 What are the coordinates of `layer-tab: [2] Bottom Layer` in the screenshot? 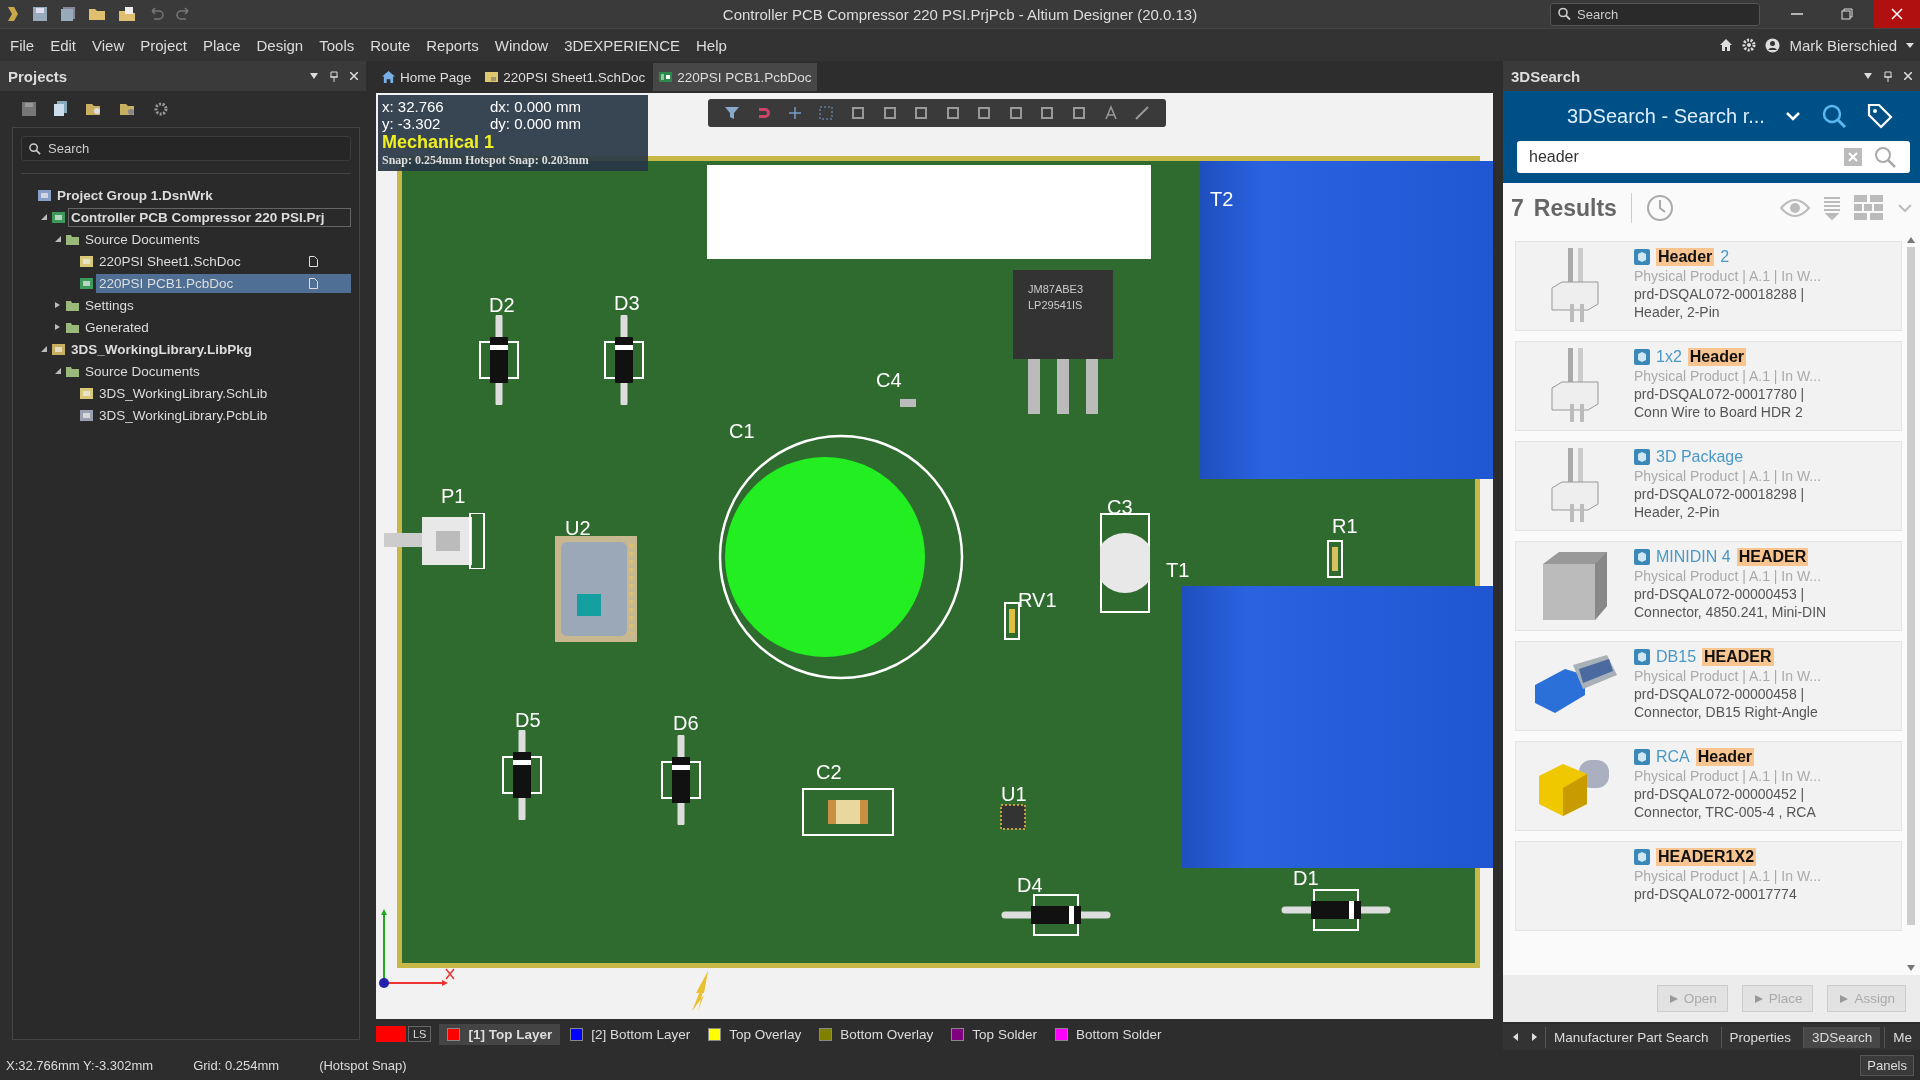 It's located at (630, 1034).